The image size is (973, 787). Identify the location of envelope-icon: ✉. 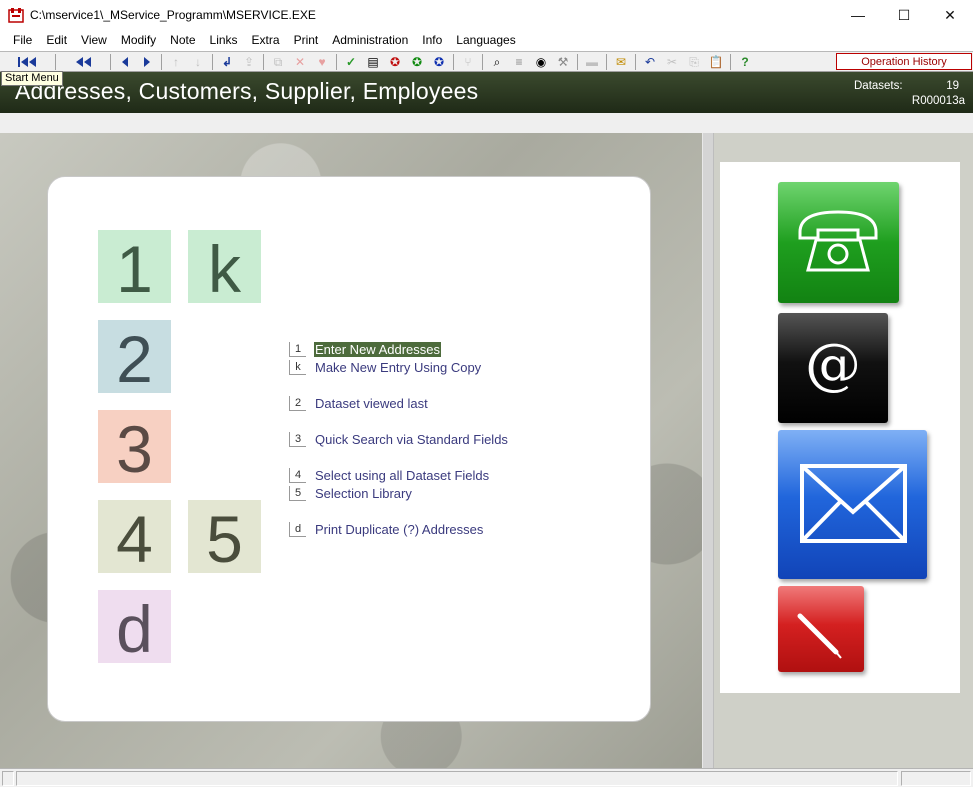
(621, 62).